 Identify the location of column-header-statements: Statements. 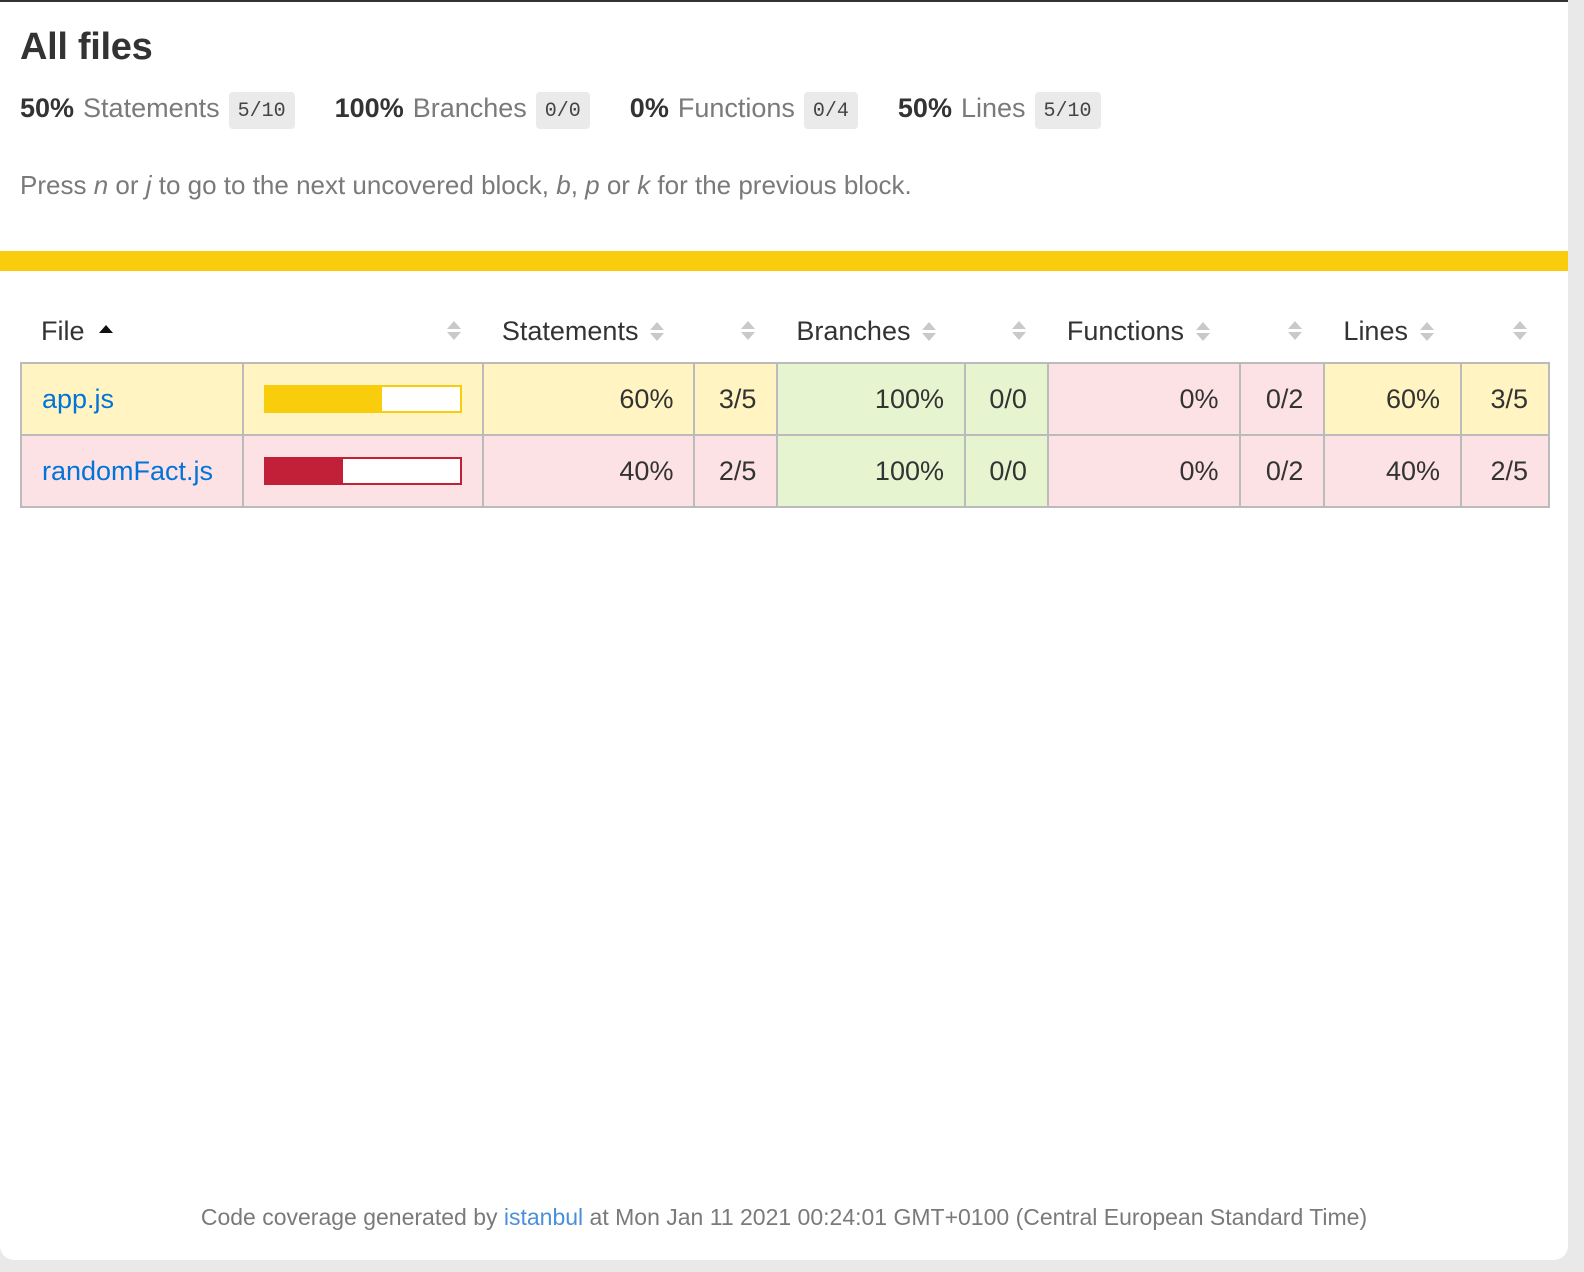
(589, 331).